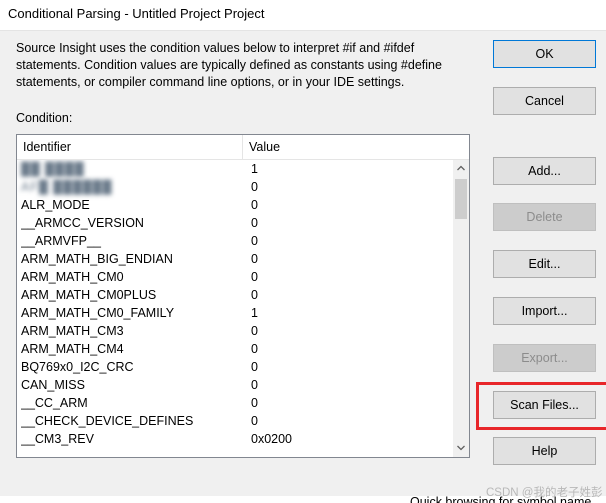  I want to click on identifier-cell: __ARMCC_VERSION, so click(82, 223).